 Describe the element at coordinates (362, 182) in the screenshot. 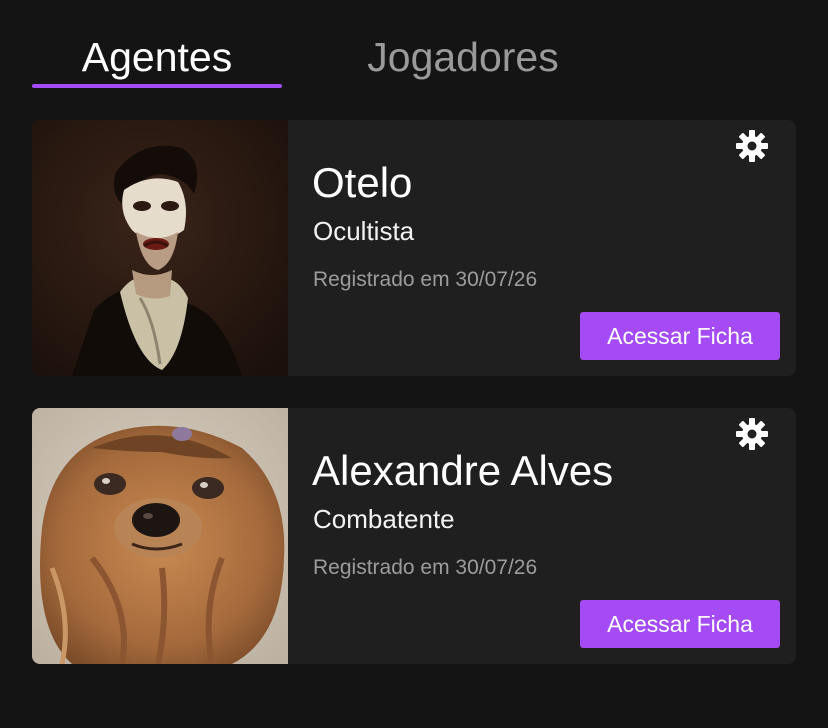

I see `agent-name: Otelo` at that location.